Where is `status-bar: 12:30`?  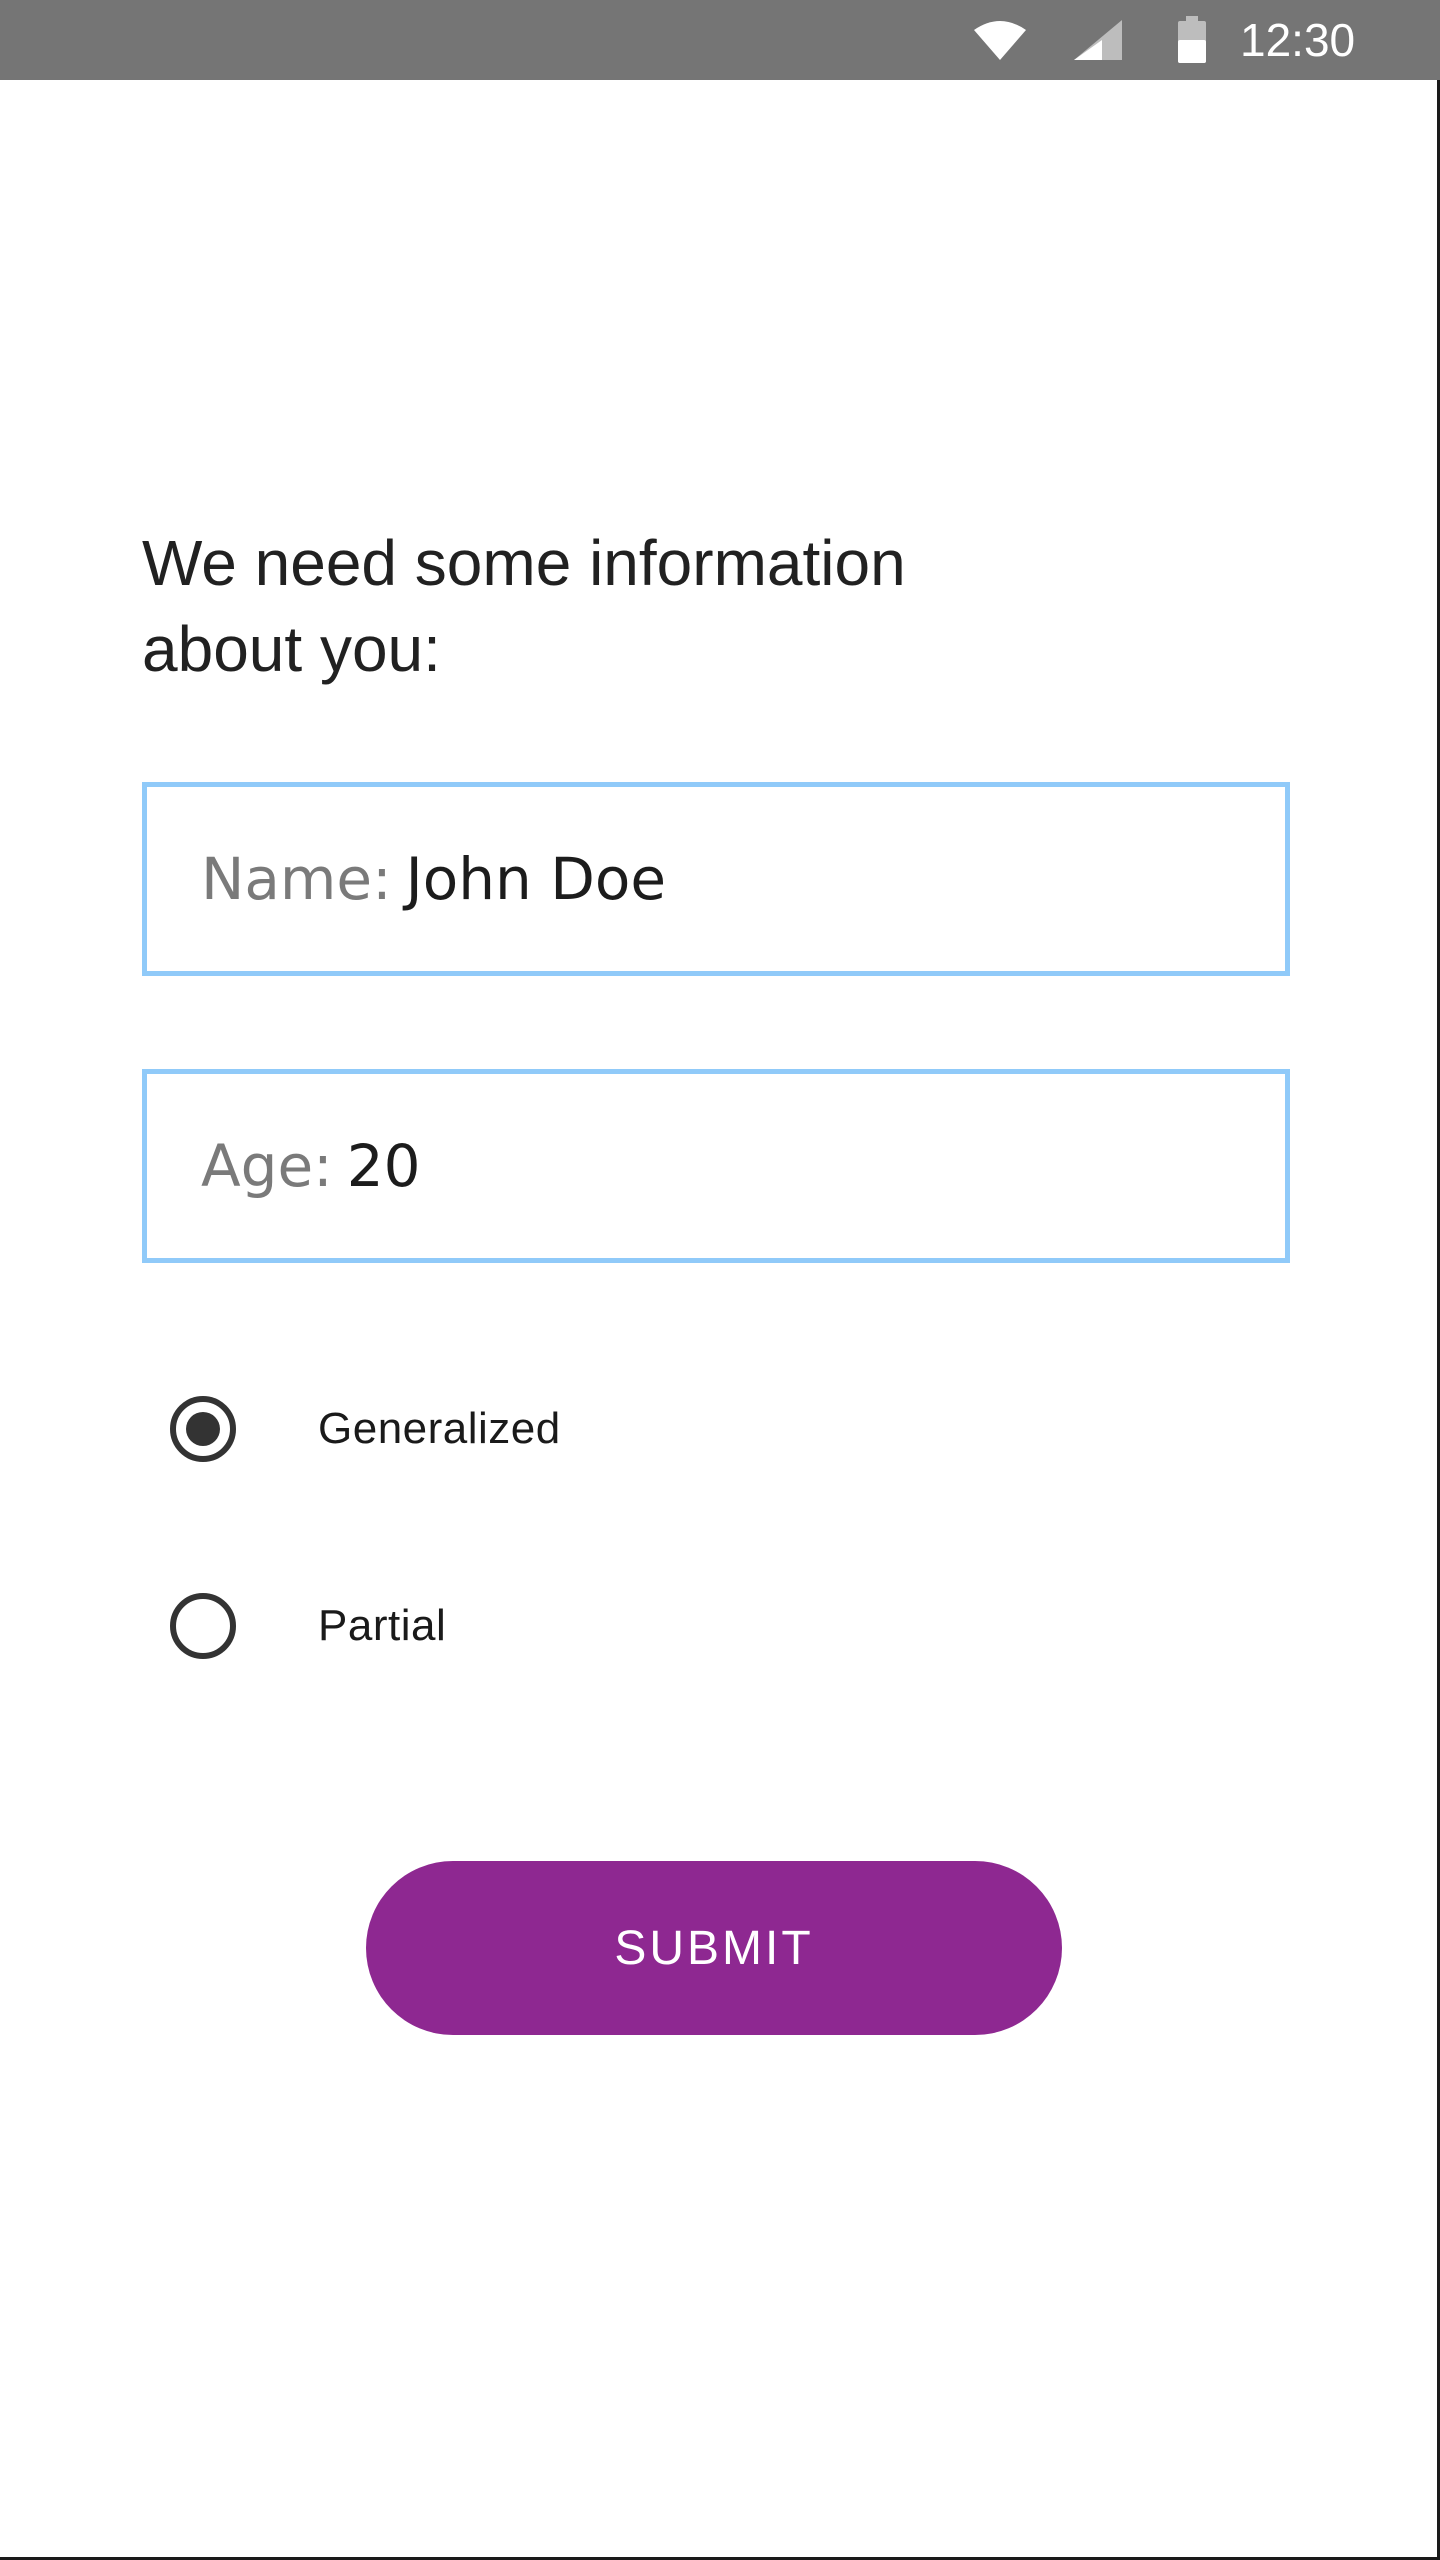
status-bar: 12:30 is located at coordinates (720, 40).